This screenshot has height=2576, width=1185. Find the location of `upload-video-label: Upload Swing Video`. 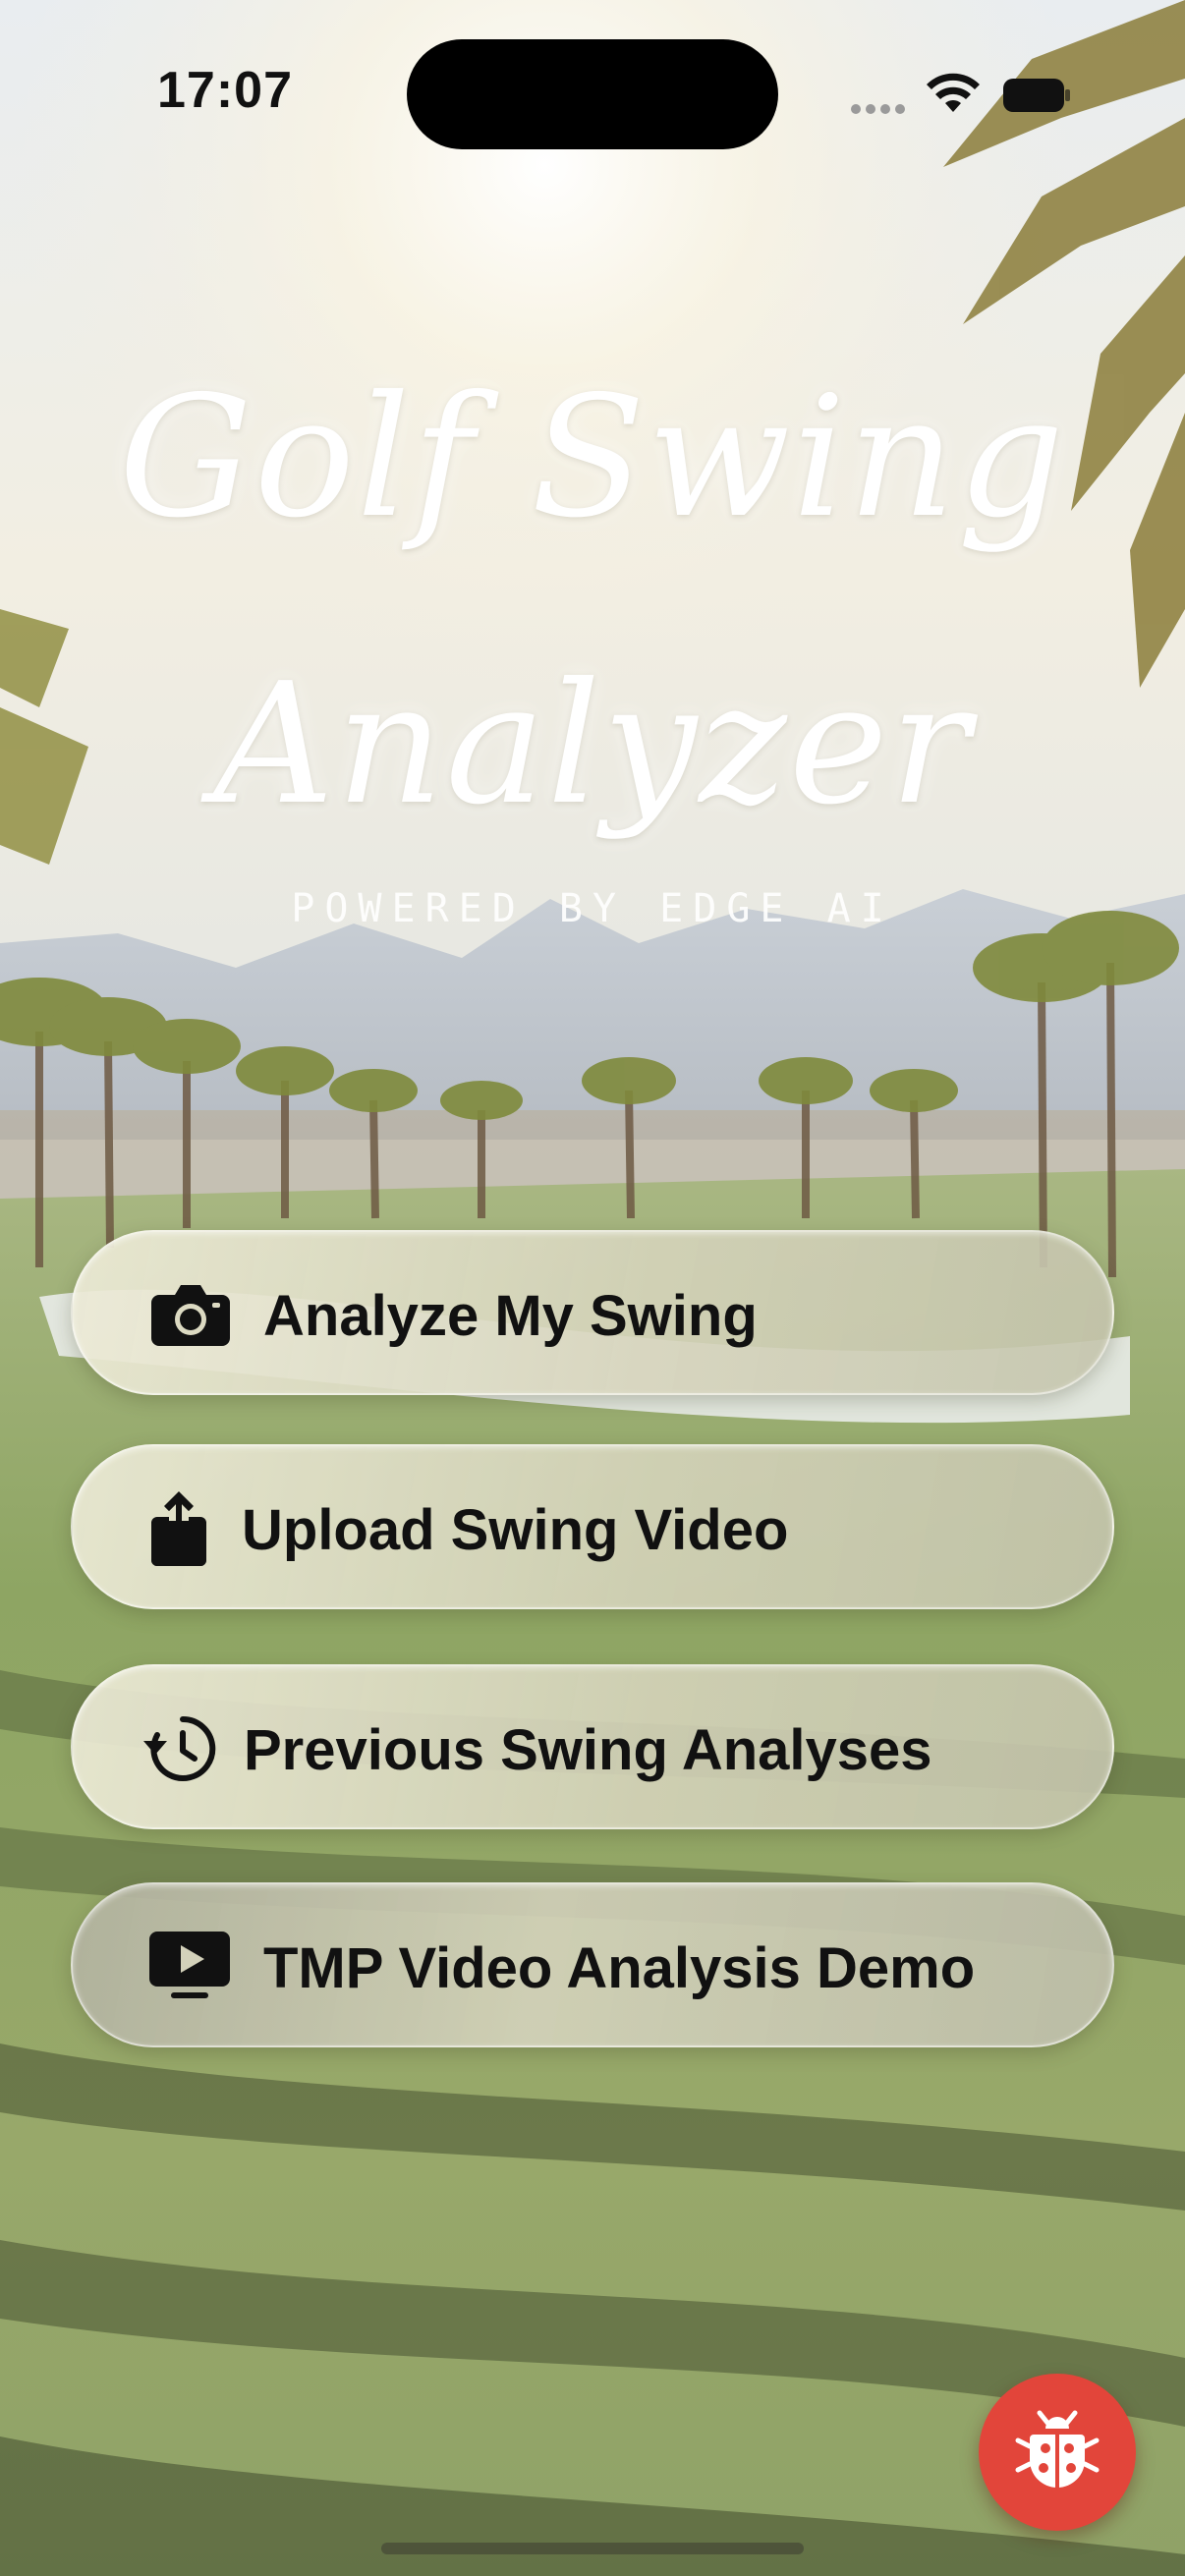

upload-video-label: Upload Swing Video is located at coordinates (515, 1530).